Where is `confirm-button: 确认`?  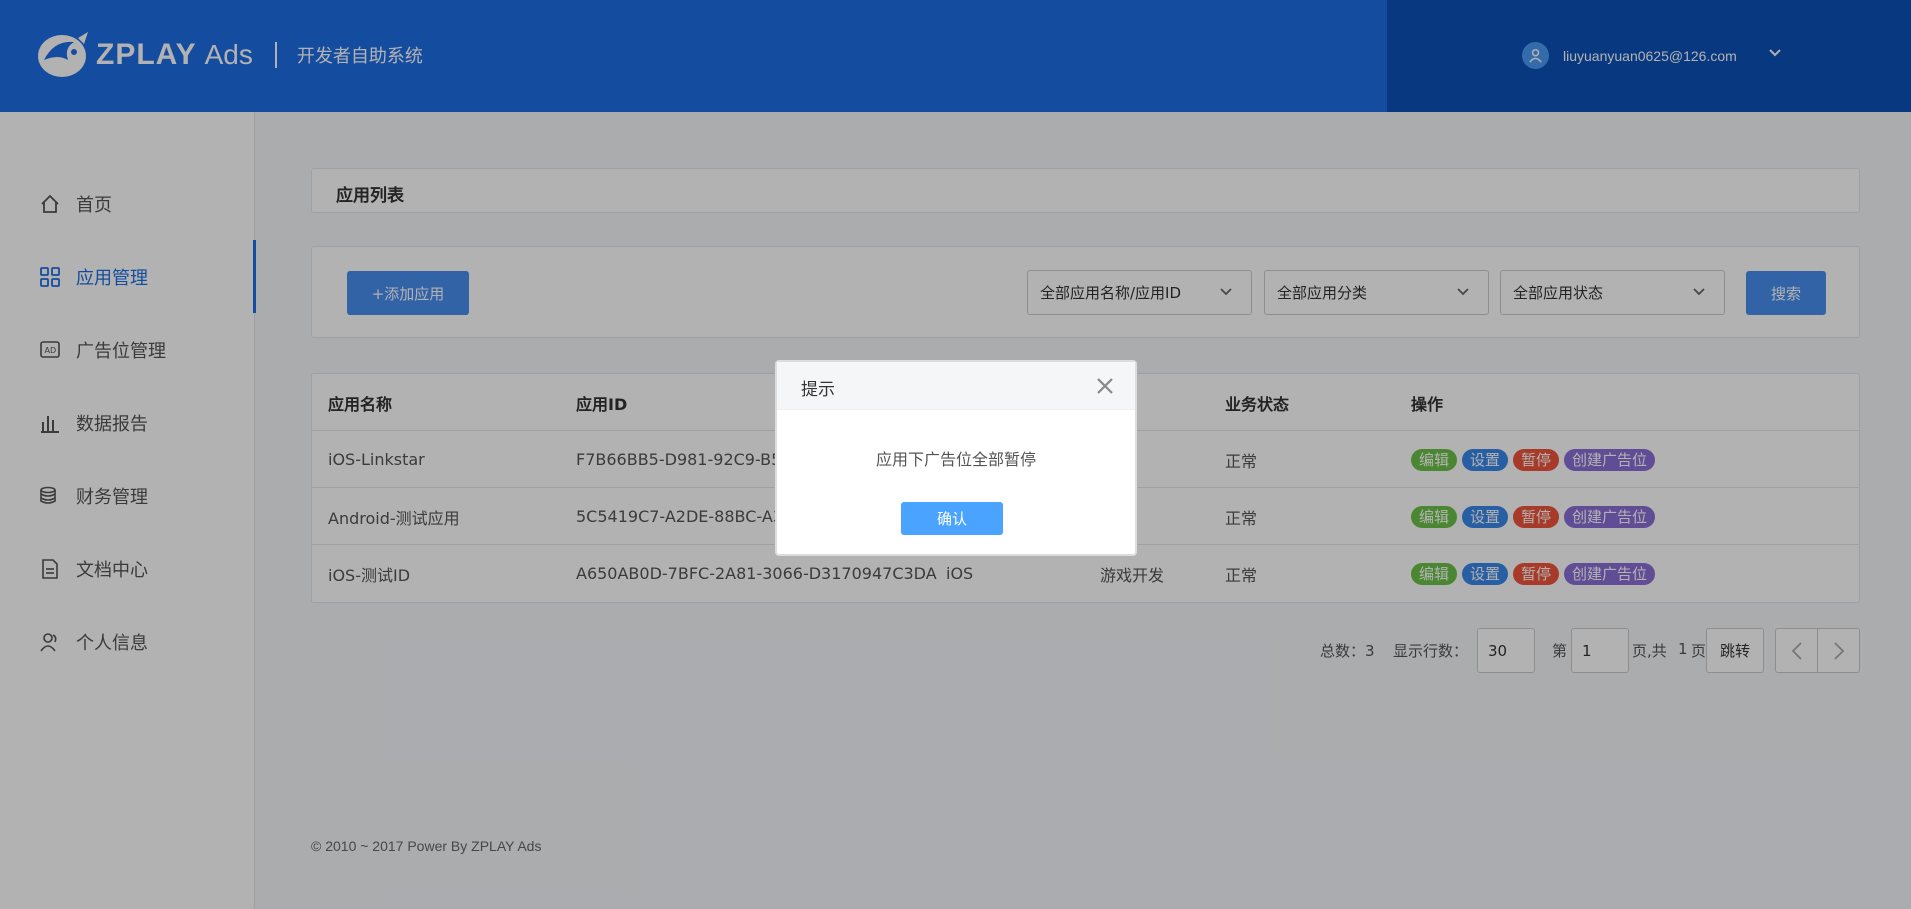 confirm-button: 确认 is located at coordinates (952, 518).